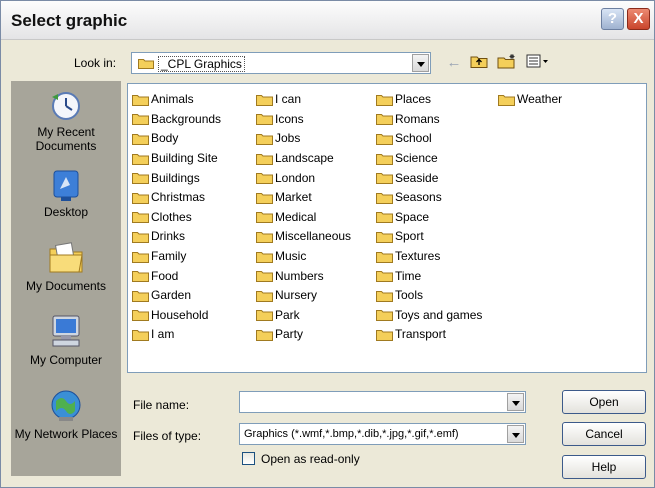  I want to click on place-network-places: My Network Places, so click(66, 414).